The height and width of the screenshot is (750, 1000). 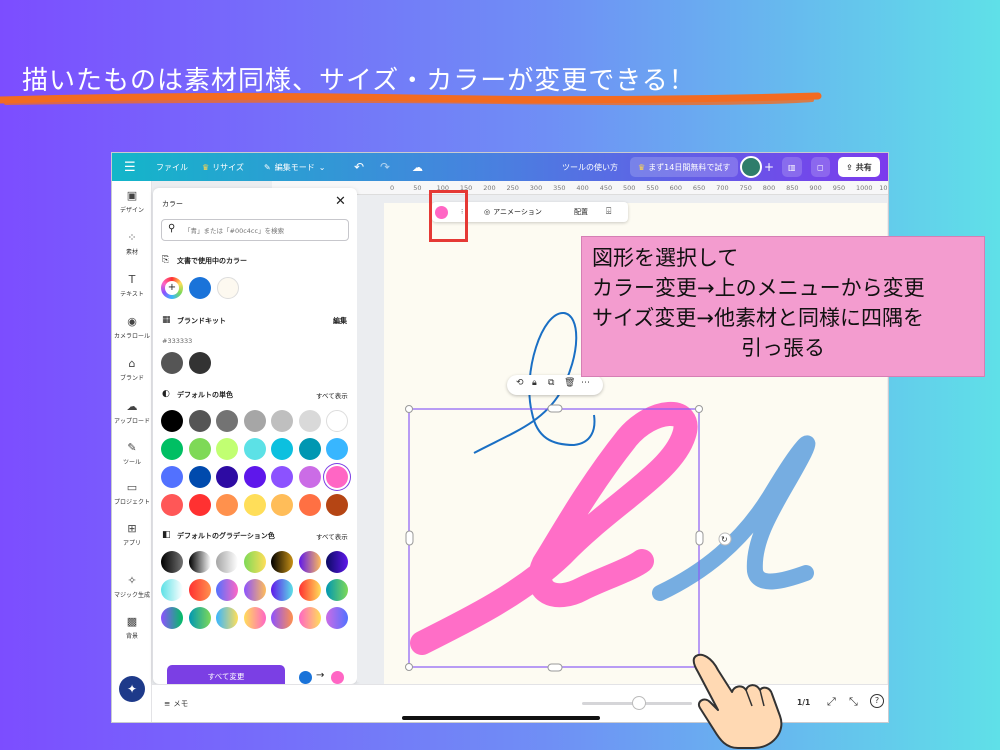 I want to click on highlight-box, so click(x=448, y=216).